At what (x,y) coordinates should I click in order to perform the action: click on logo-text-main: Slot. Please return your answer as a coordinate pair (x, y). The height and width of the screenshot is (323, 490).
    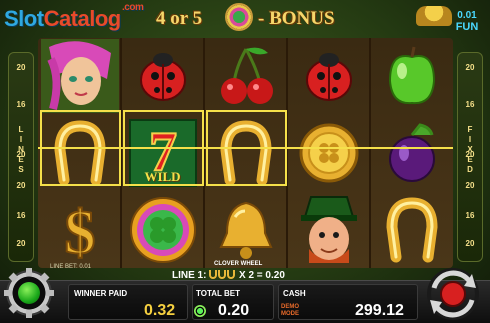
    Looking at the image, I should click on (24, 18).